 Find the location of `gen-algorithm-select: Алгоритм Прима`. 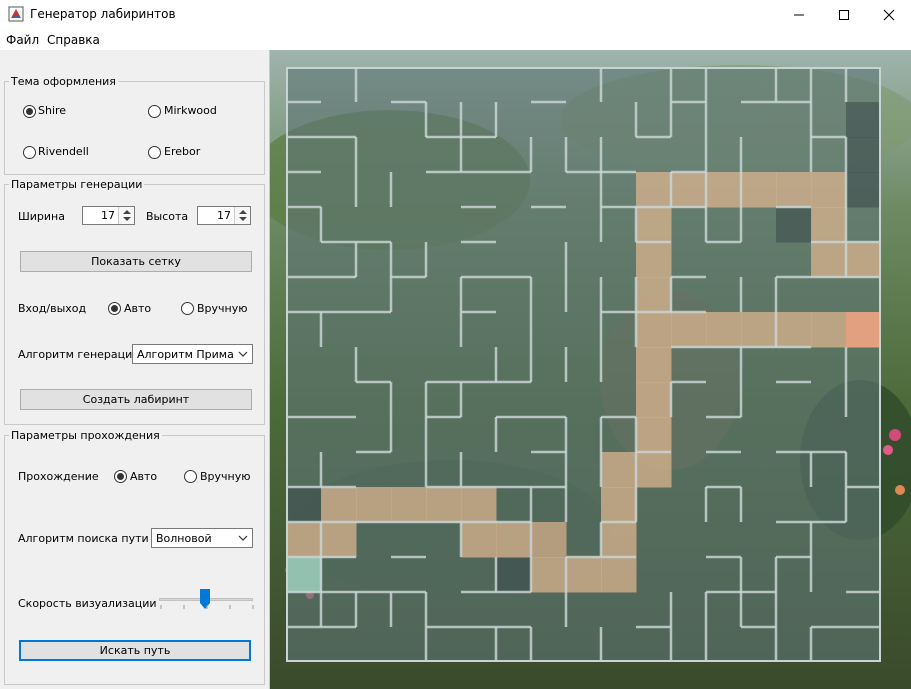

gen-algorithm-select: Алгоритм Прима is located at coordinates (192, 354).